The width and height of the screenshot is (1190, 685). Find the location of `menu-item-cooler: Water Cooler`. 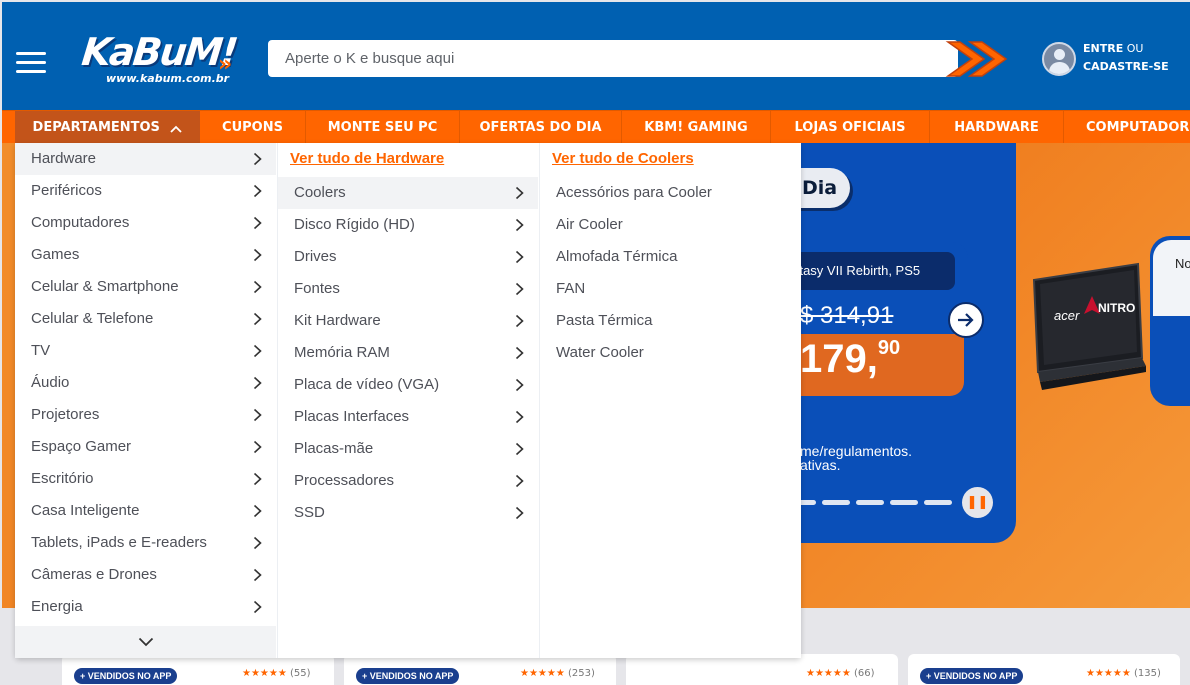

menu-item-cooler: Water Cooler is located at coordinates (670, 353).